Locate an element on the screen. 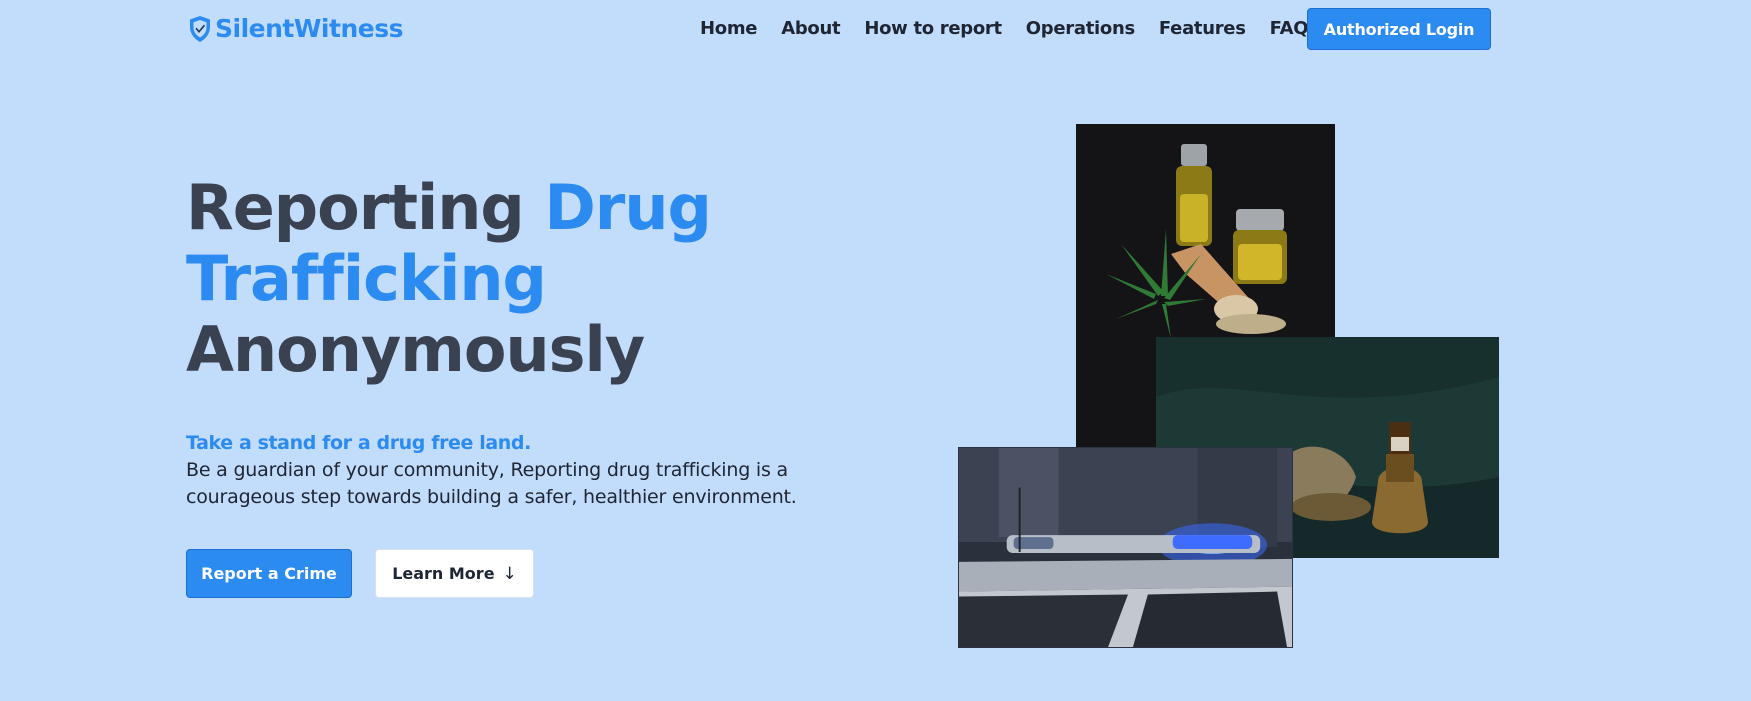 This screenshot has height=701, width=1751. brand-logo: SilentWitness is located at coordinates (295, 28).